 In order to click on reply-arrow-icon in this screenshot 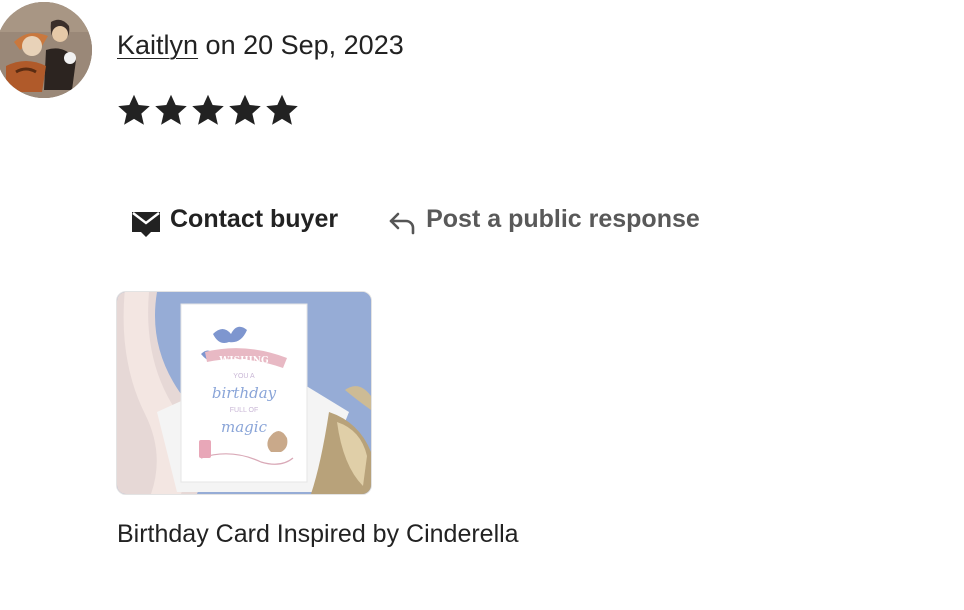, I will do `click(402, 222)`.